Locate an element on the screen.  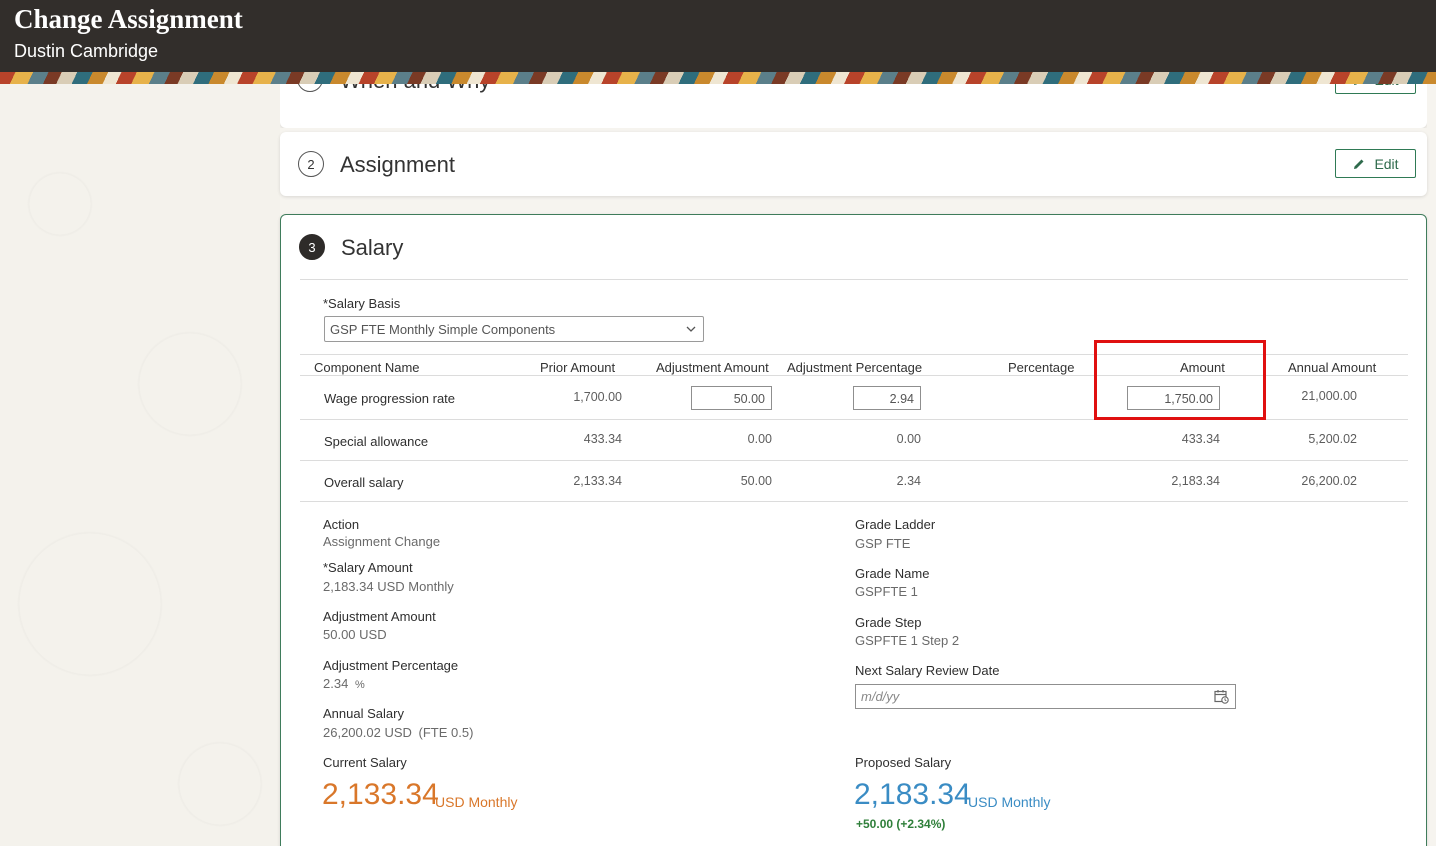
next-review-date-label: Next Salary Review Date is located at coordinates (927, 670).